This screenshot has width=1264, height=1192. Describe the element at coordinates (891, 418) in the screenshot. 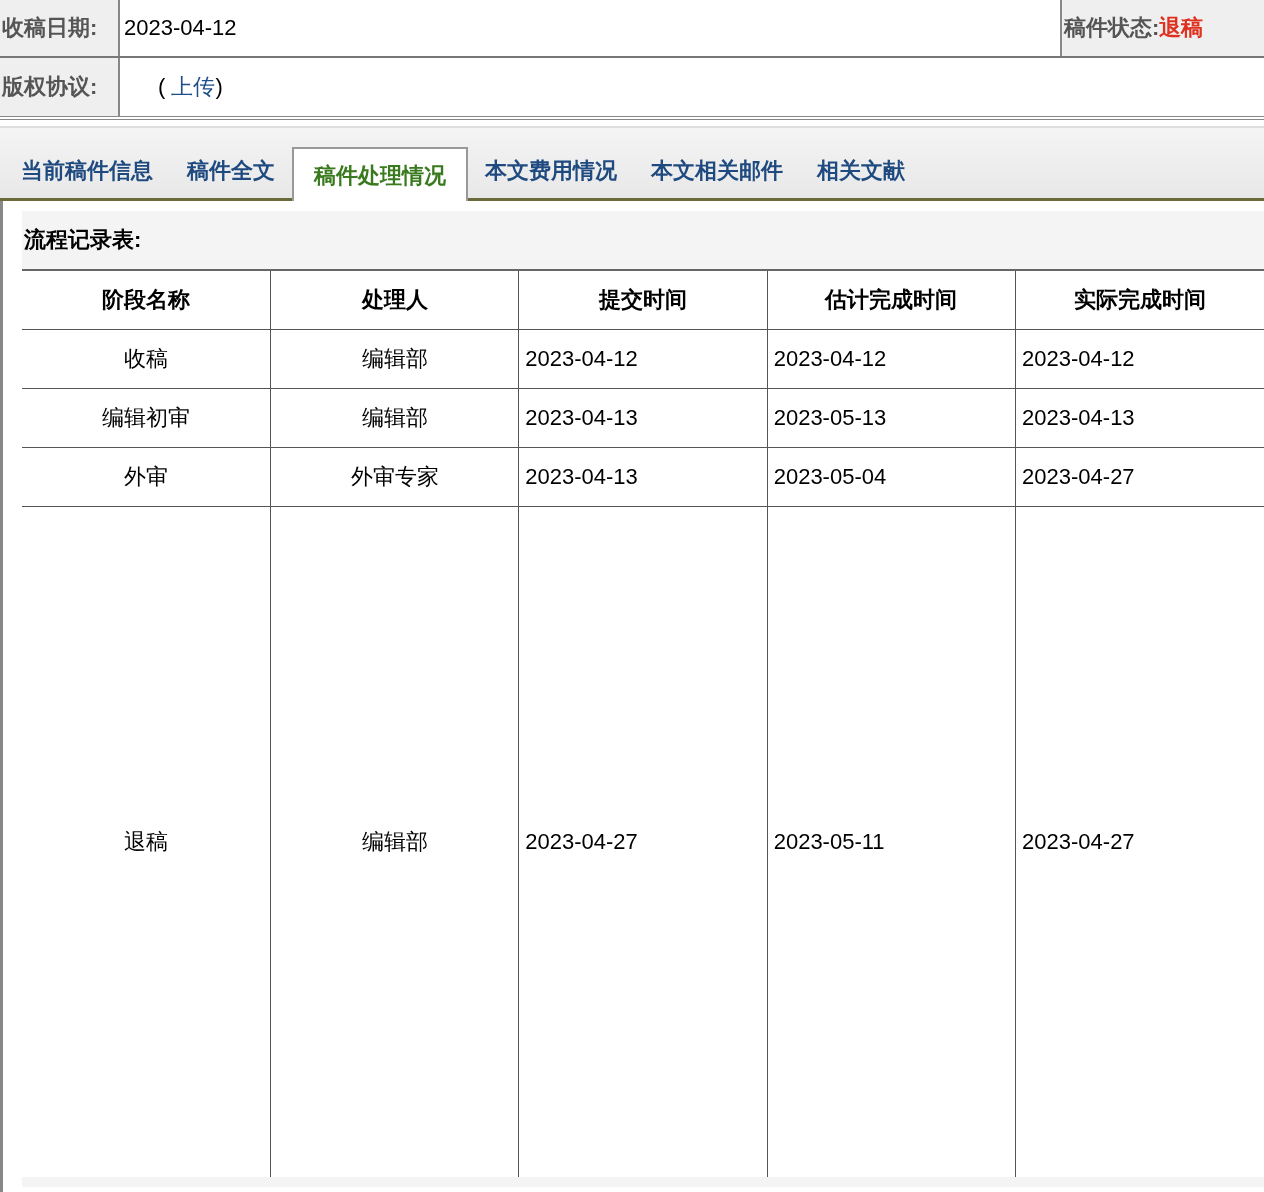

I see `table-cell: 2023-05-13` at that location.